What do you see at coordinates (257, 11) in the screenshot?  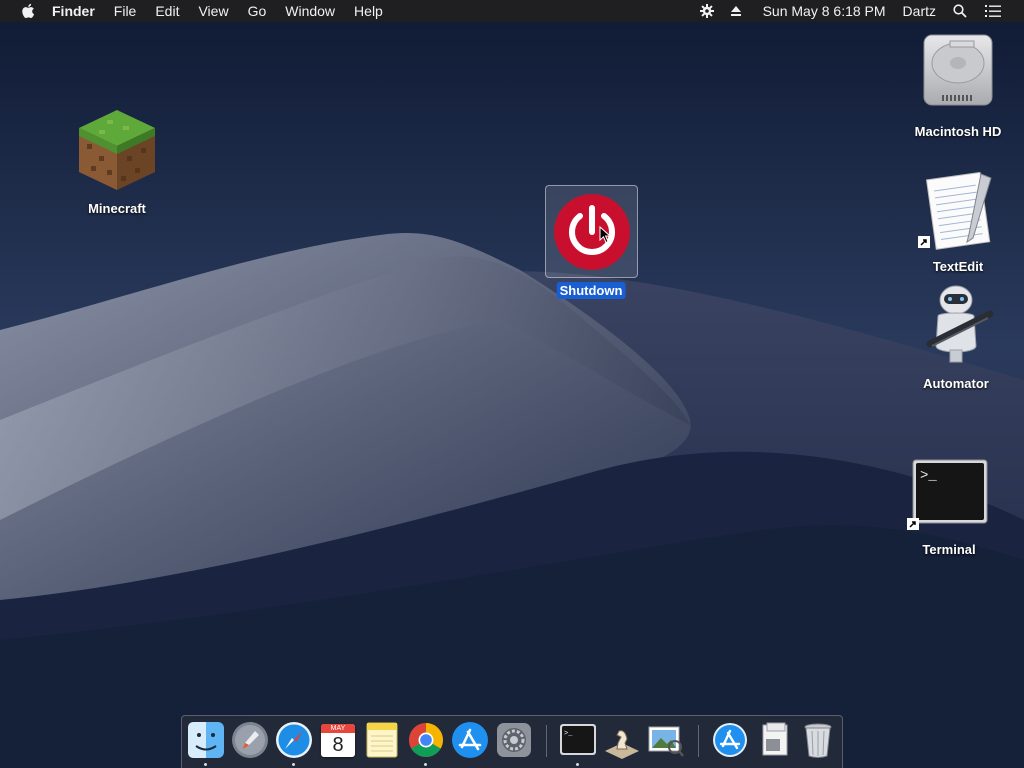 I see `menu-go: Go` at bounding box center [257, 11].